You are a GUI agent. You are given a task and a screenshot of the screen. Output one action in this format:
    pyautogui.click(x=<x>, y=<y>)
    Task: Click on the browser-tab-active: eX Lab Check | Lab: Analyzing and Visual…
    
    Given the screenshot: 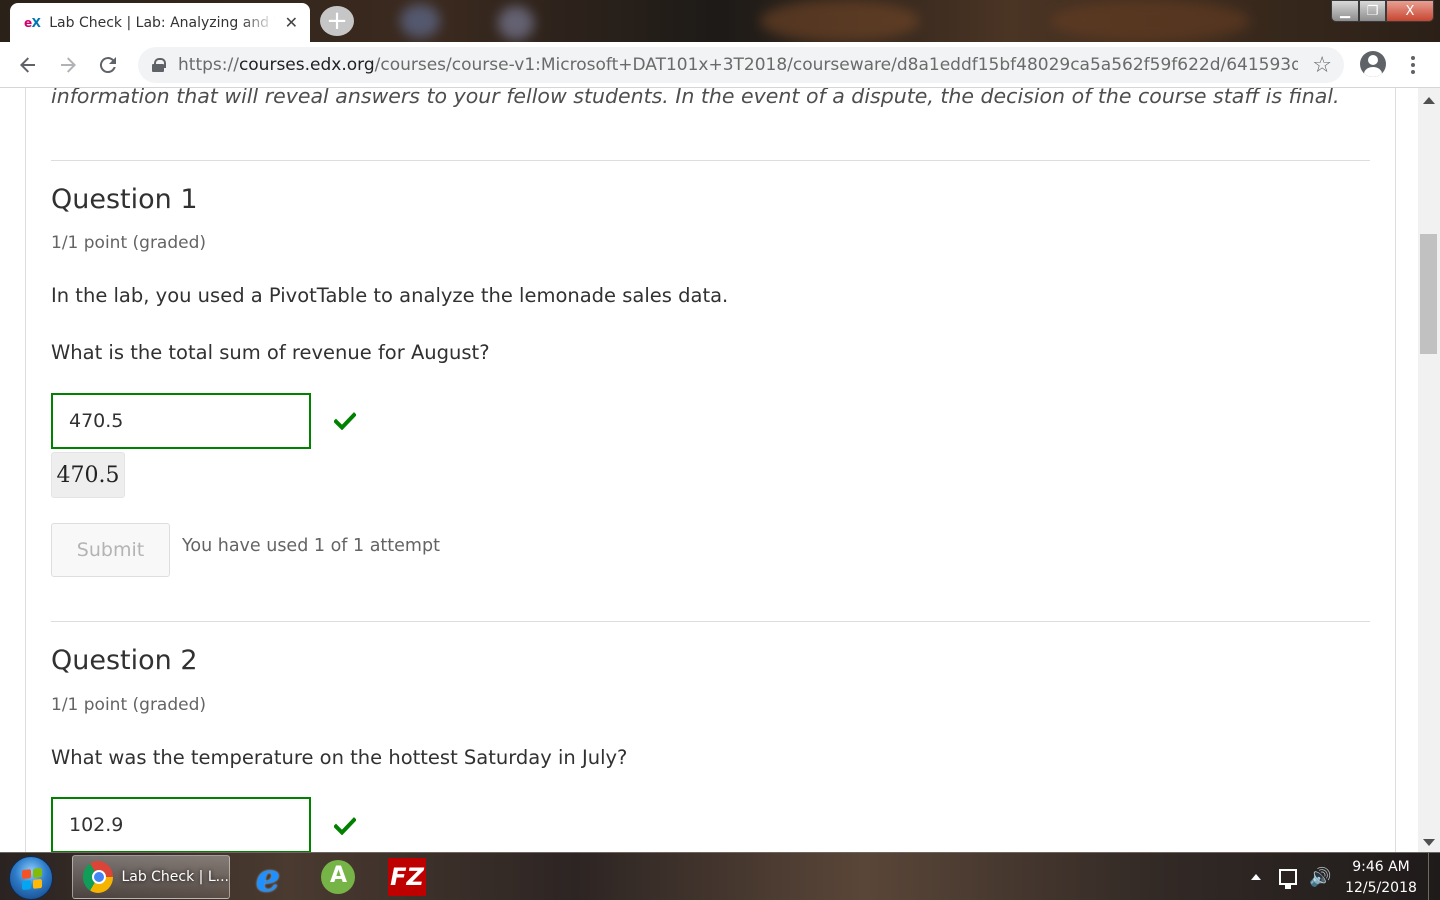 What is the action you would take?
    pyautogui.click(x=160, y=22)
    